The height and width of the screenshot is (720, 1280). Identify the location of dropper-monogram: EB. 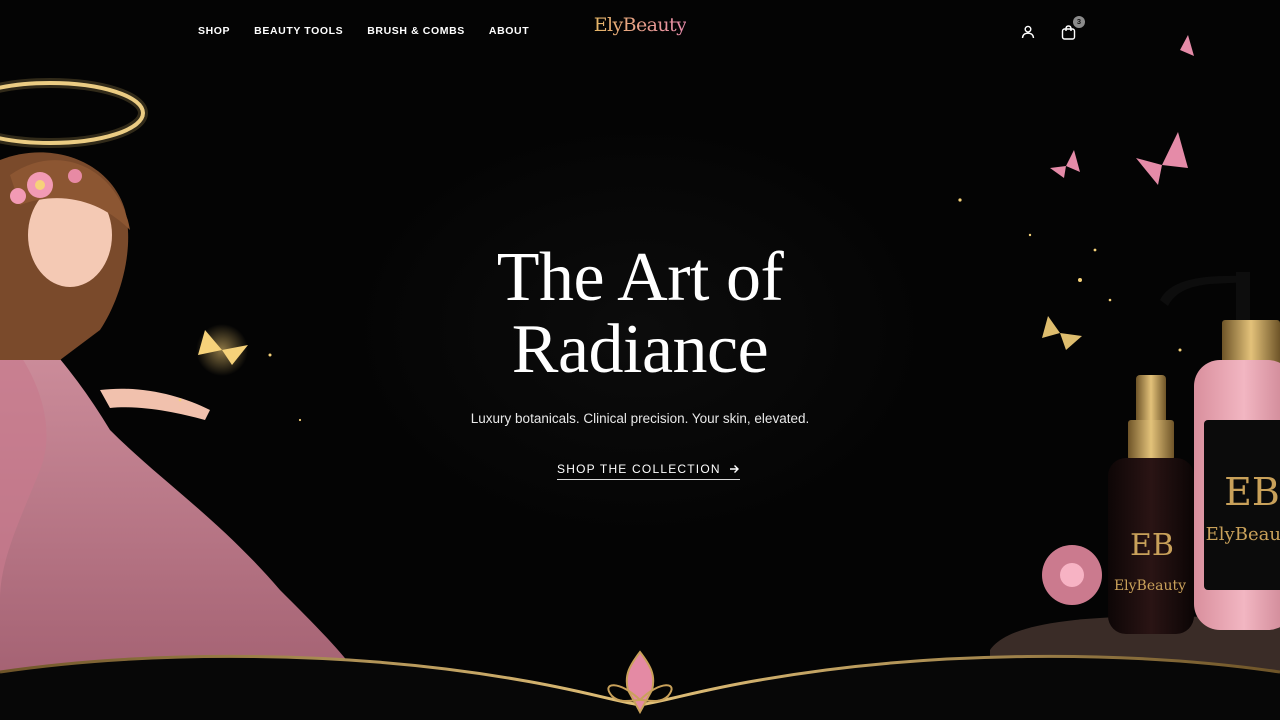
(1152, 545).